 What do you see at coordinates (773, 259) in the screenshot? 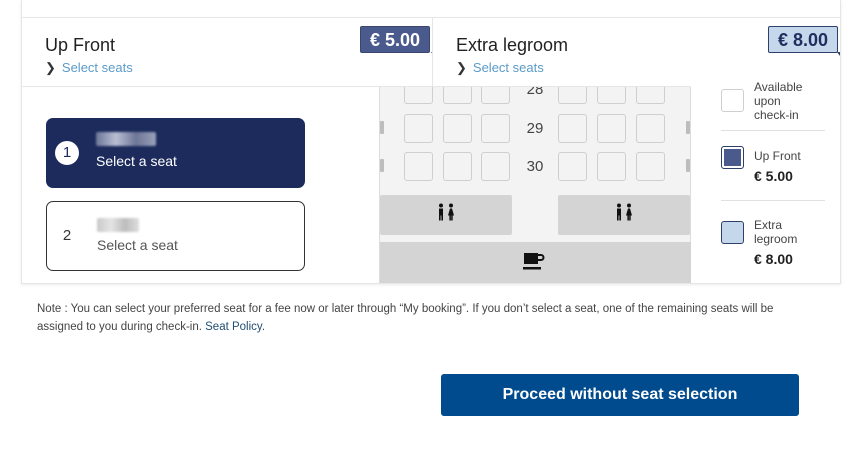
I see `legend-price-legroom: € 8.00` at bounding box center [773, 259].